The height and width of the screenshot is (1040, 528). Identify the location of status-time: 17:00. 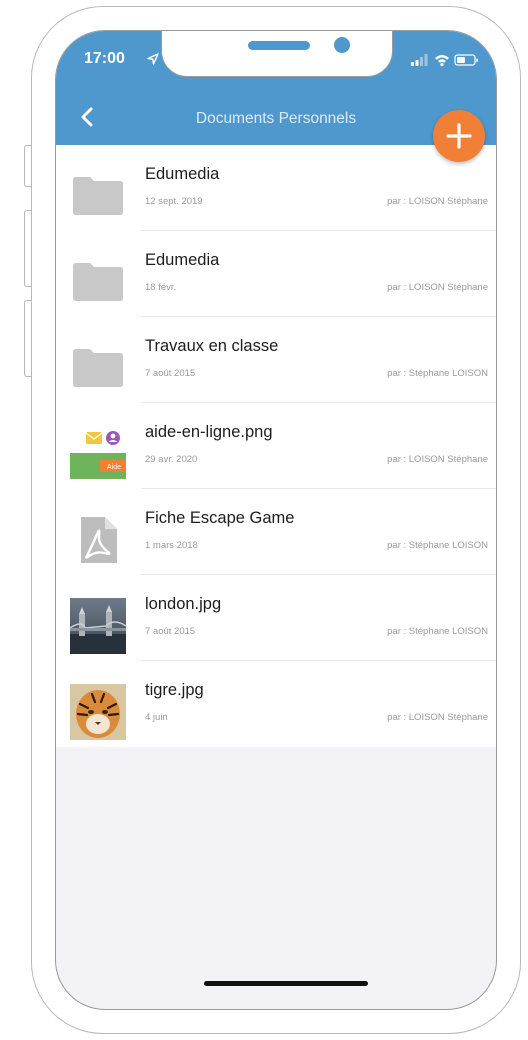
(104, 58).